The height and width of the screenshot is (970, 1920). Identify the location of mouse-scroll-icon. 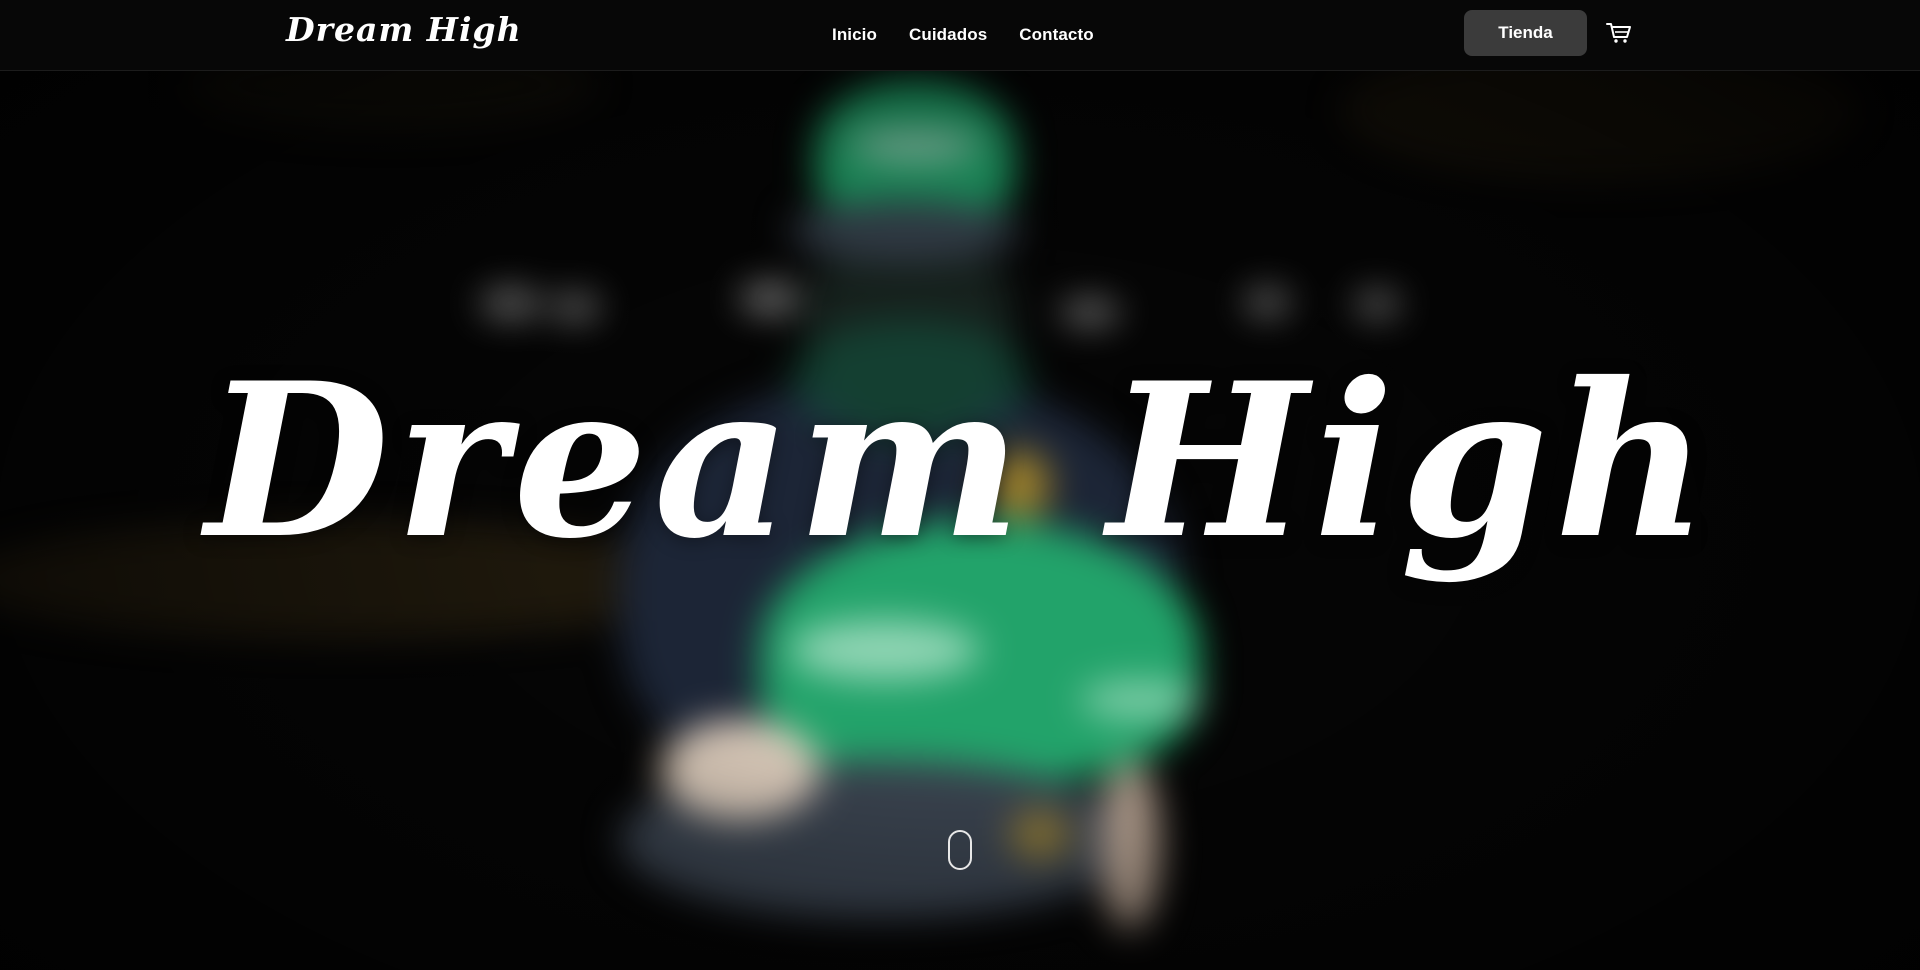
(960, 850).